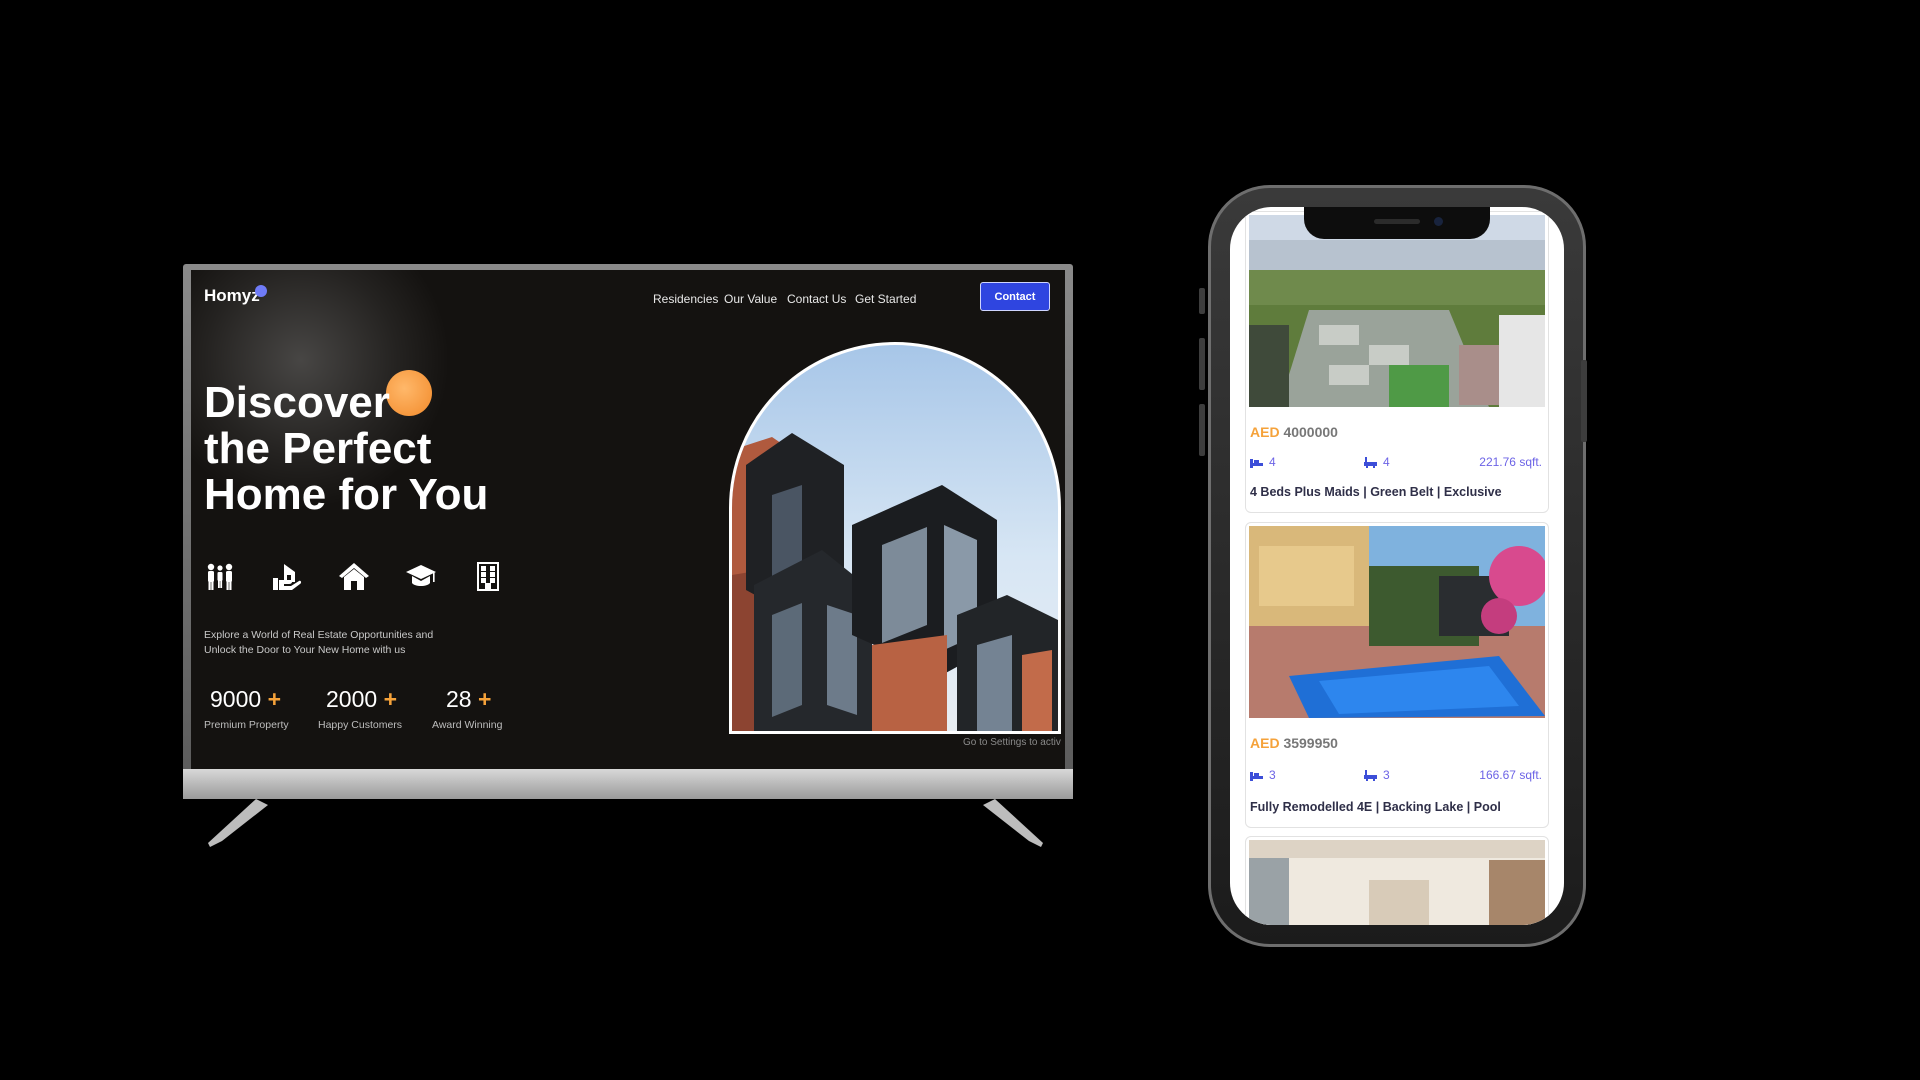  What do you see at coordinates (685, 299) in the screenshot?
I see `nav-residencies: Residencies` at bounding box center [685, 299].